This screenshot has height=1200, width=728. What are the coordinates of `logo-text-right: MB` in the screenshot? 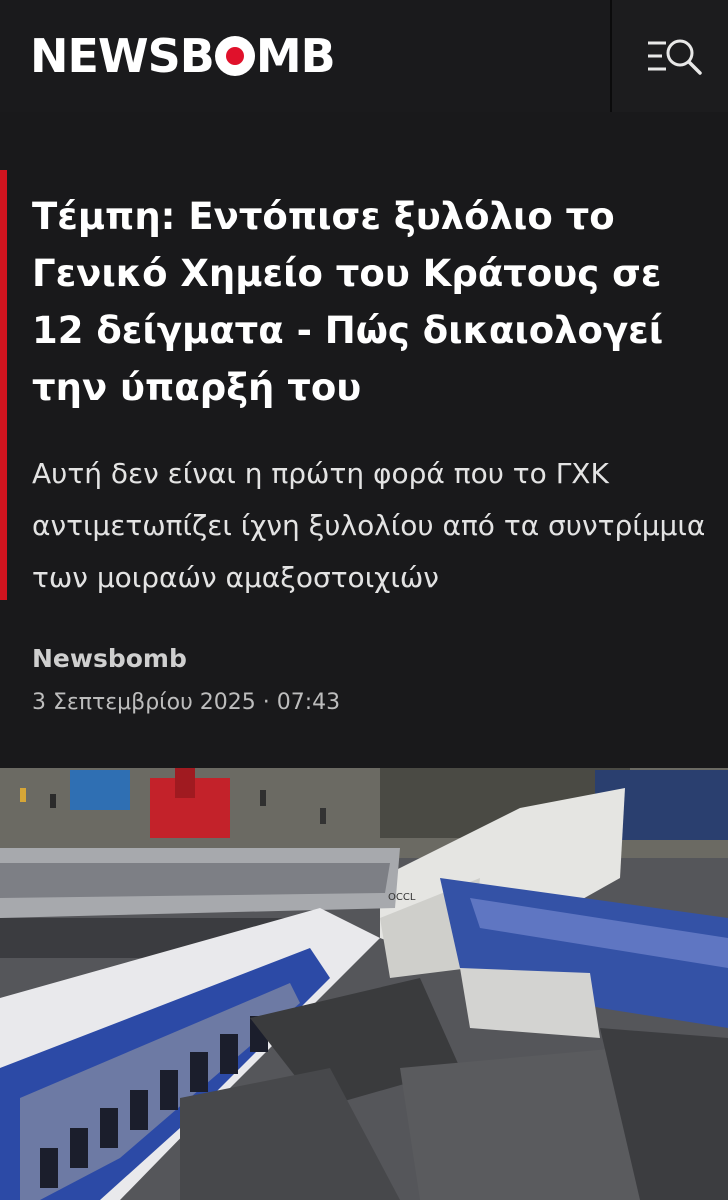 It's located at (295, 56).